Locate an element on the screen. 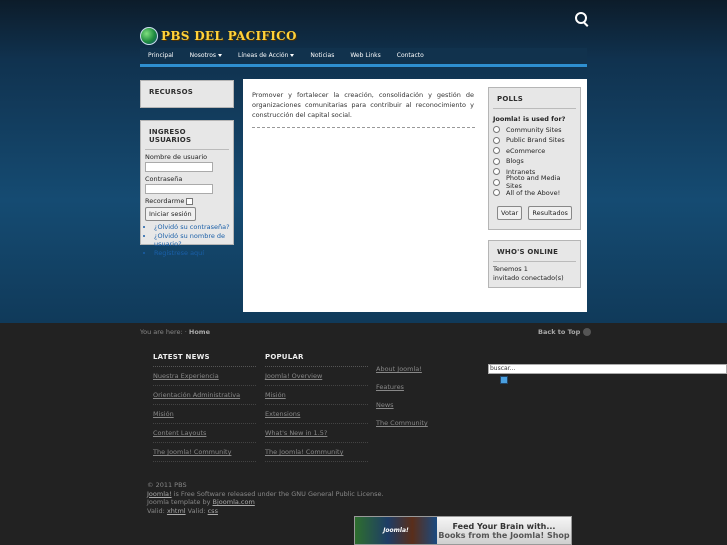 This screenshot has width=727, height=545. poll-option: Blogs is located at coordinates (534, 161).